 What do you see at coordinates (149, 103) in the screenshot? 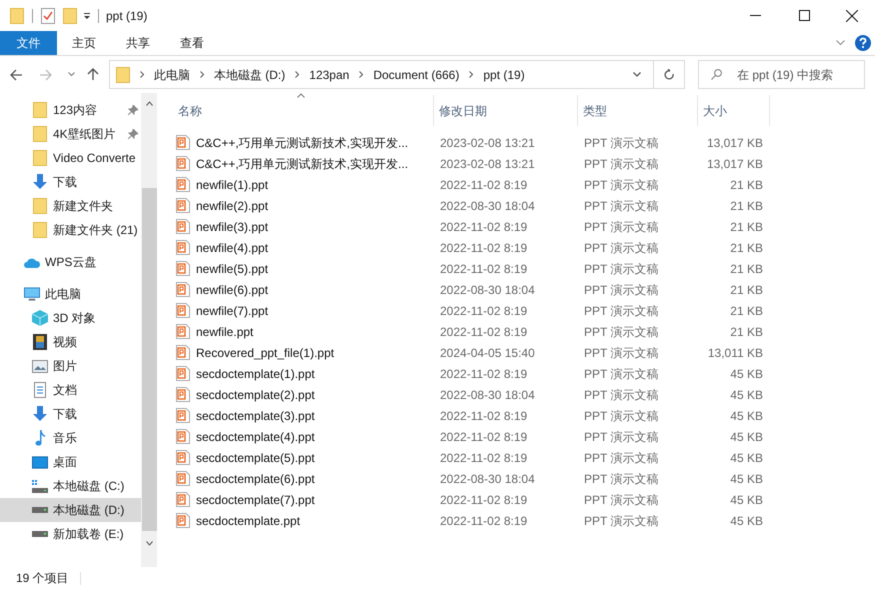
I see `chevron-up-icon` at bounding box center [149, 103].